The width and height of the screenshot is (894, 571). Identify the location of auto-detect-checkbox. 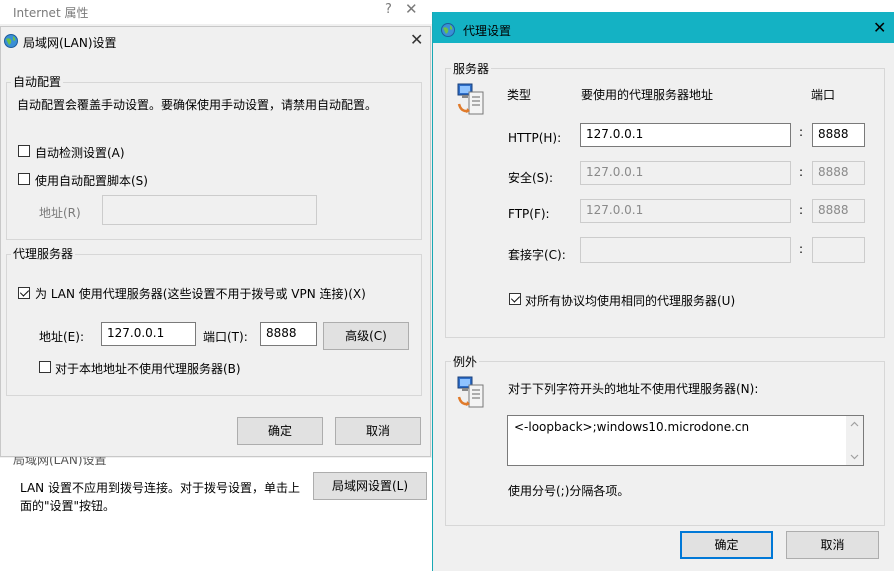
(24, 151).